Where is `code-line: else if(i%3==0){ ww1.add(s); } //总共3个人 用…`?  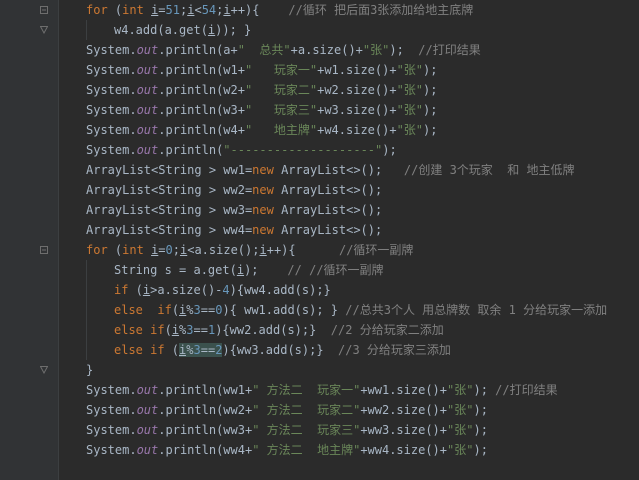
code-line: else if(i%3==0){ ww1.add(s); } //总共3个人 用… is located at coordinates (348, 310).